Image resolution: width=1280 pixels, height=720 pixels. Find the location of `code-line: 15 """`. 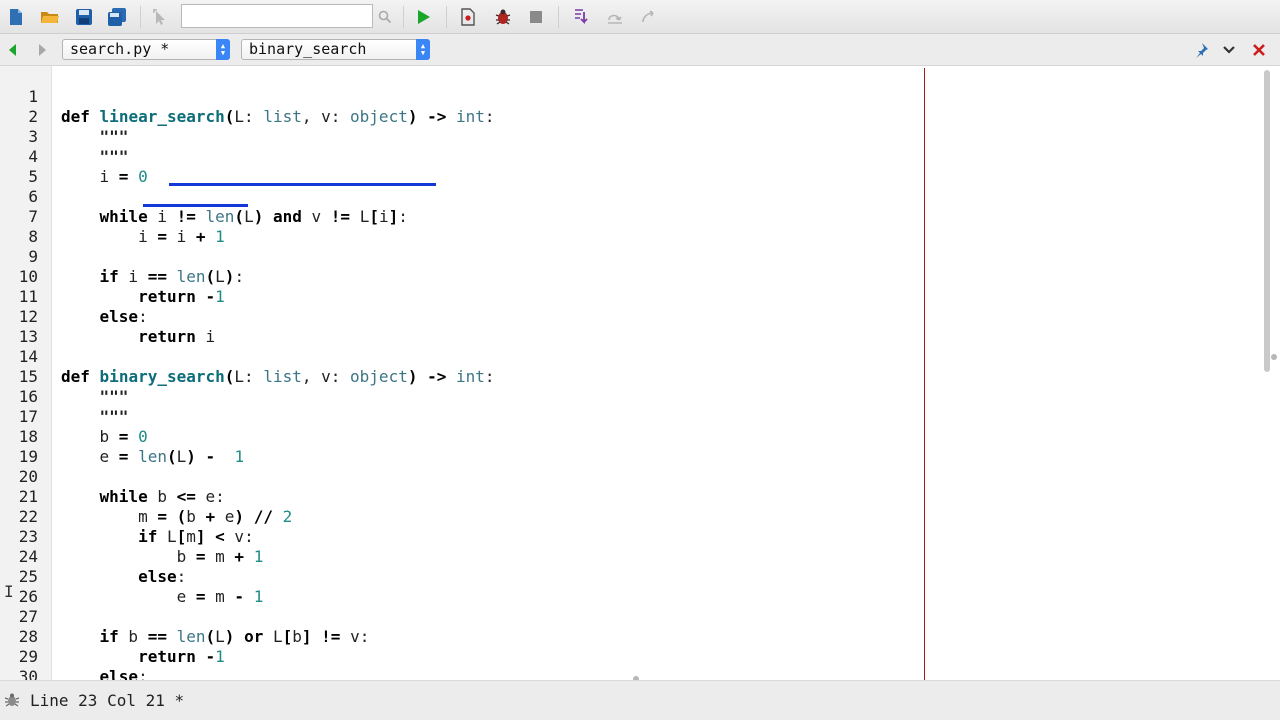

code-line: 15 """ is located at coordinates (640, 376).